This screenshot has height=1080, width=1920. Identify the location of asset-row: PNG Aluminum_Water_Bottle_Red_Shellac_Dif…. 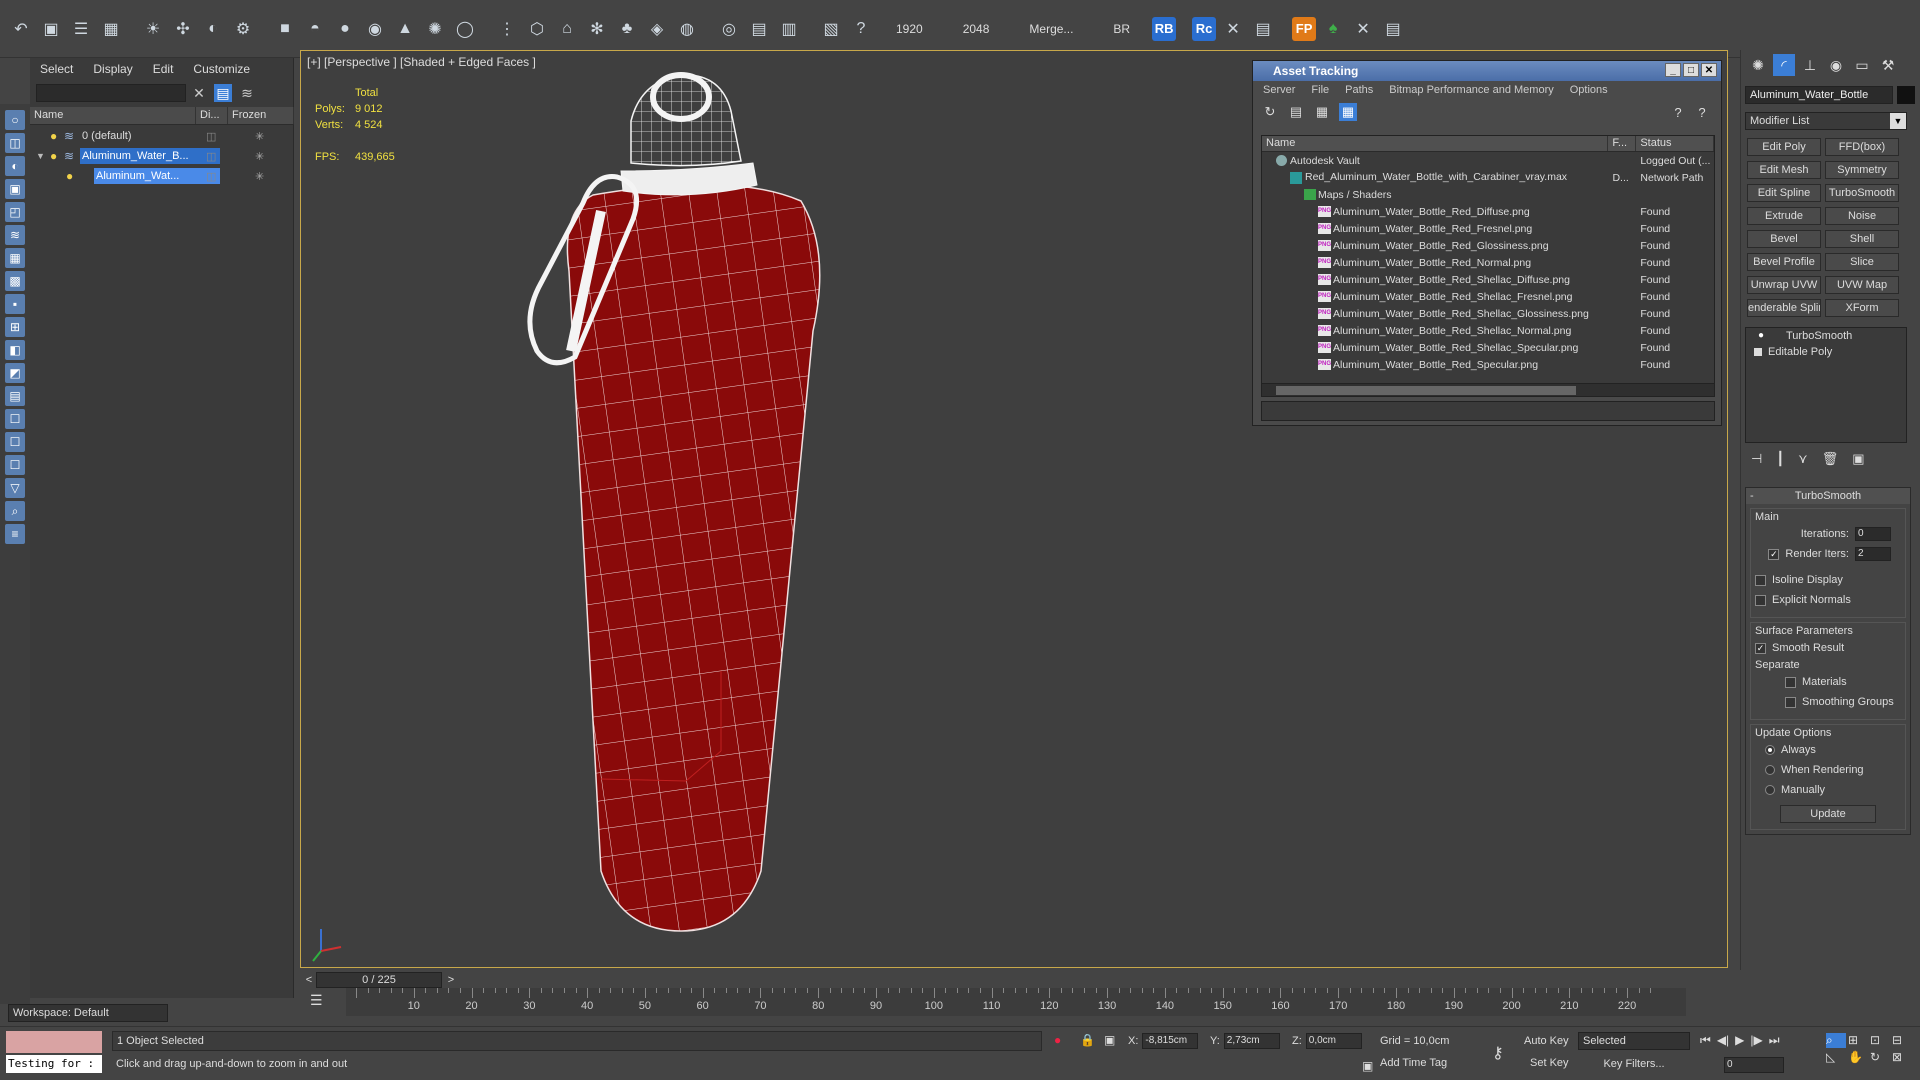
(1488, 279).